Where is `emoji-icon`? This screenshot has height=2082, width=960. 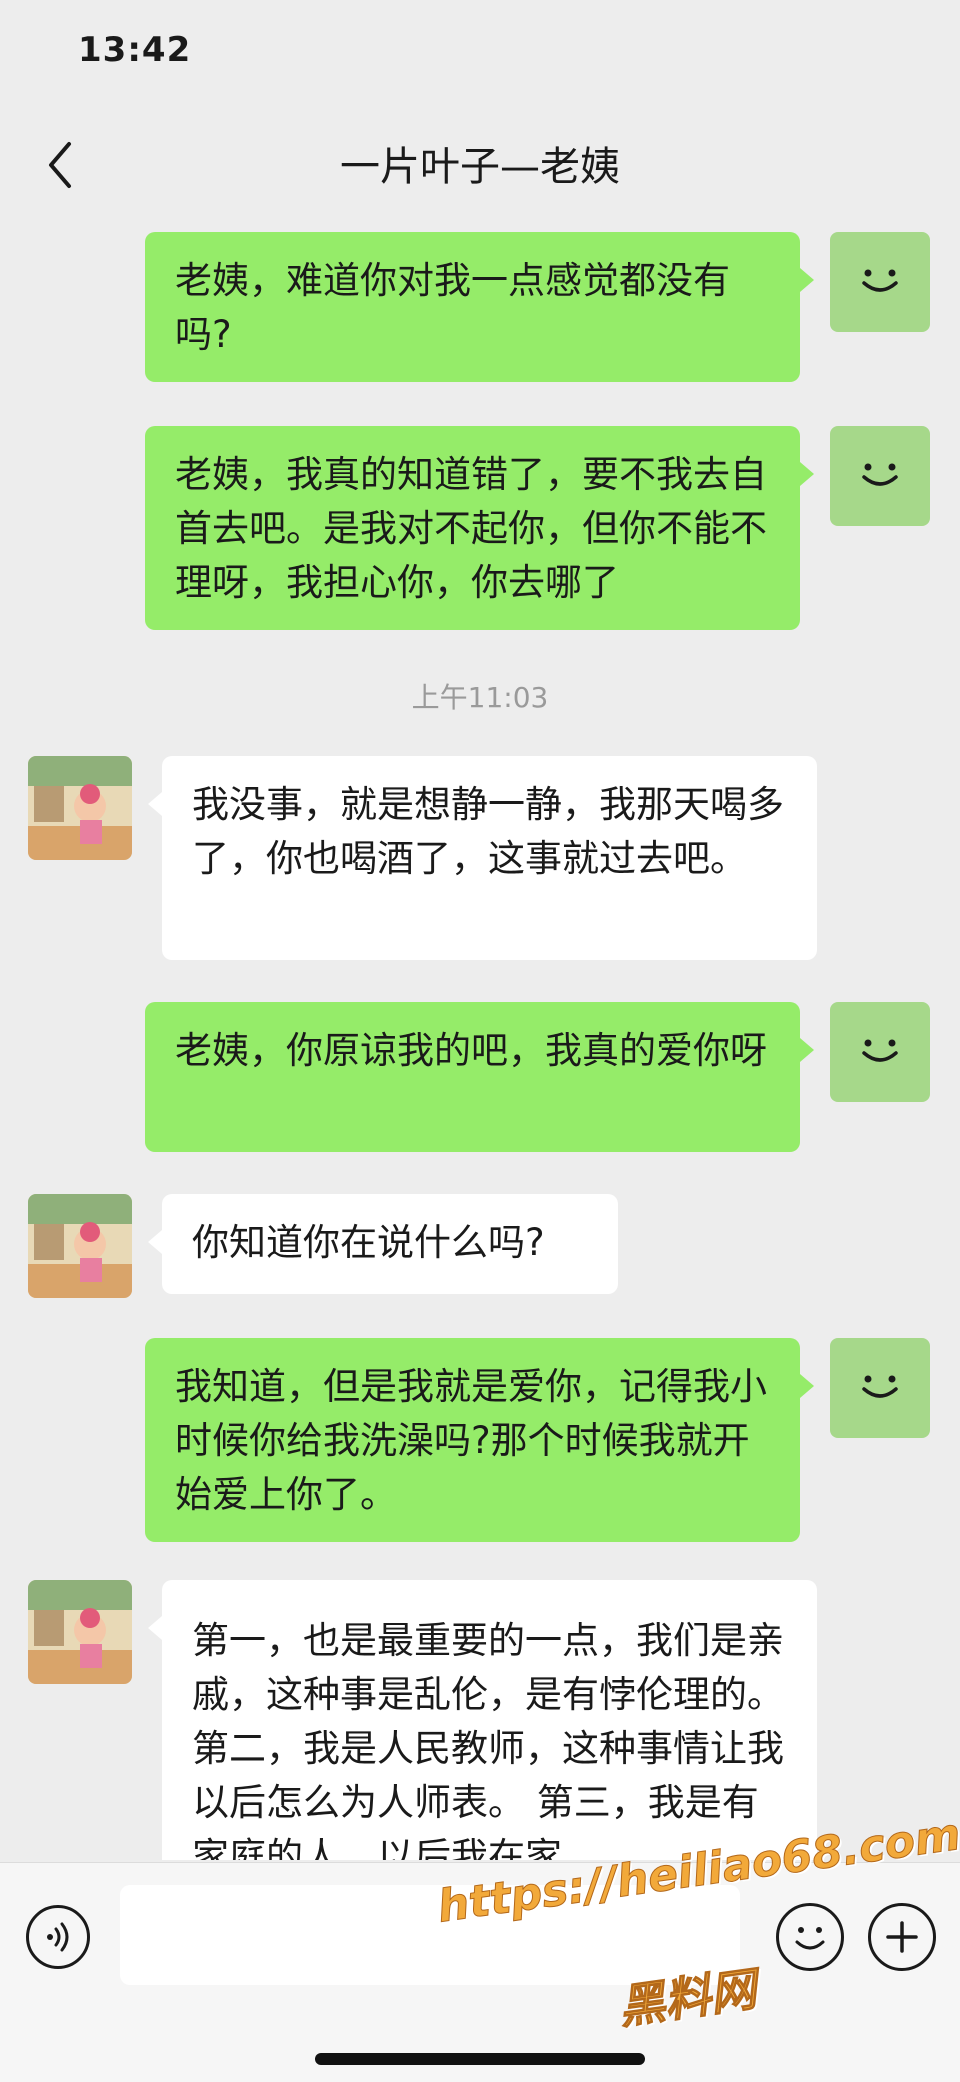
emoji-icon is located at coordinates (810, 1938).